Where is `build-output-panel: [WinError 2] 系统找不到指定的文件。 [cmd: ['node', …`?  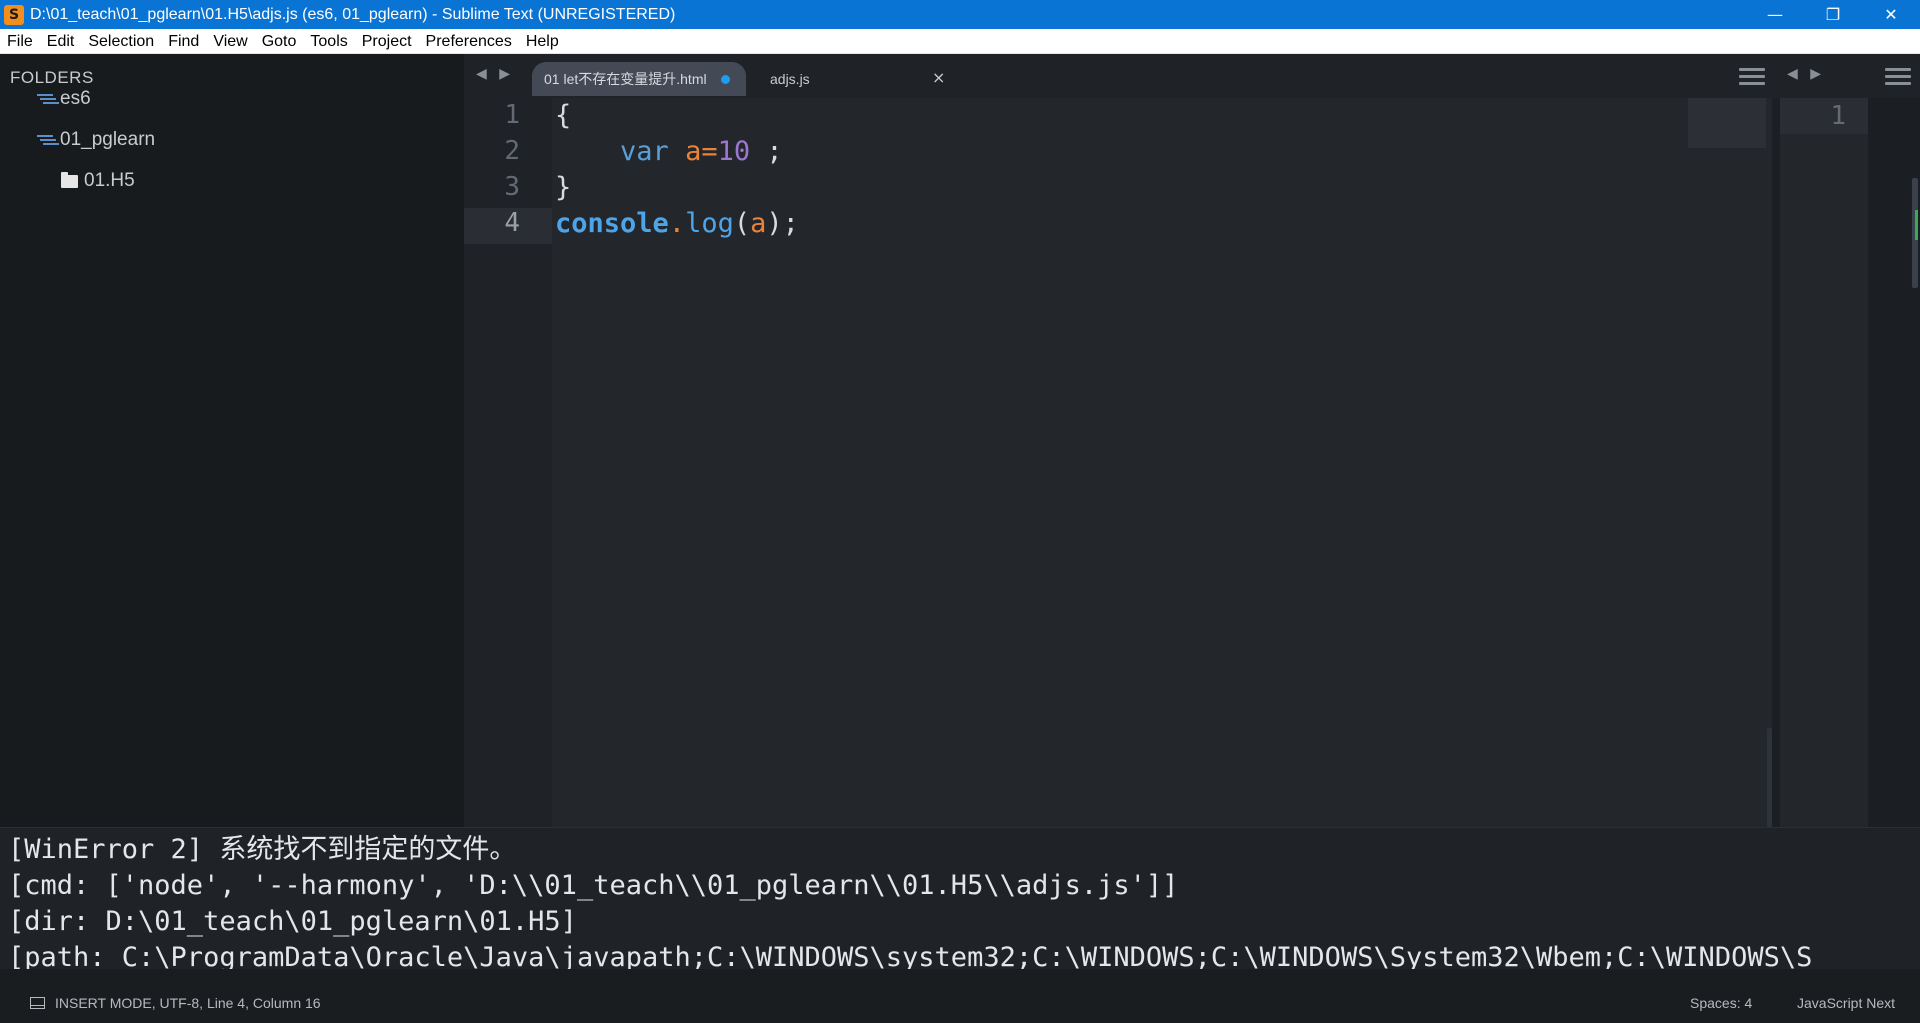
build-output-panel: [WinError 2] 系统找不到指定的文件。 [cmd: ['node', … is located at coordinates (960, 898).